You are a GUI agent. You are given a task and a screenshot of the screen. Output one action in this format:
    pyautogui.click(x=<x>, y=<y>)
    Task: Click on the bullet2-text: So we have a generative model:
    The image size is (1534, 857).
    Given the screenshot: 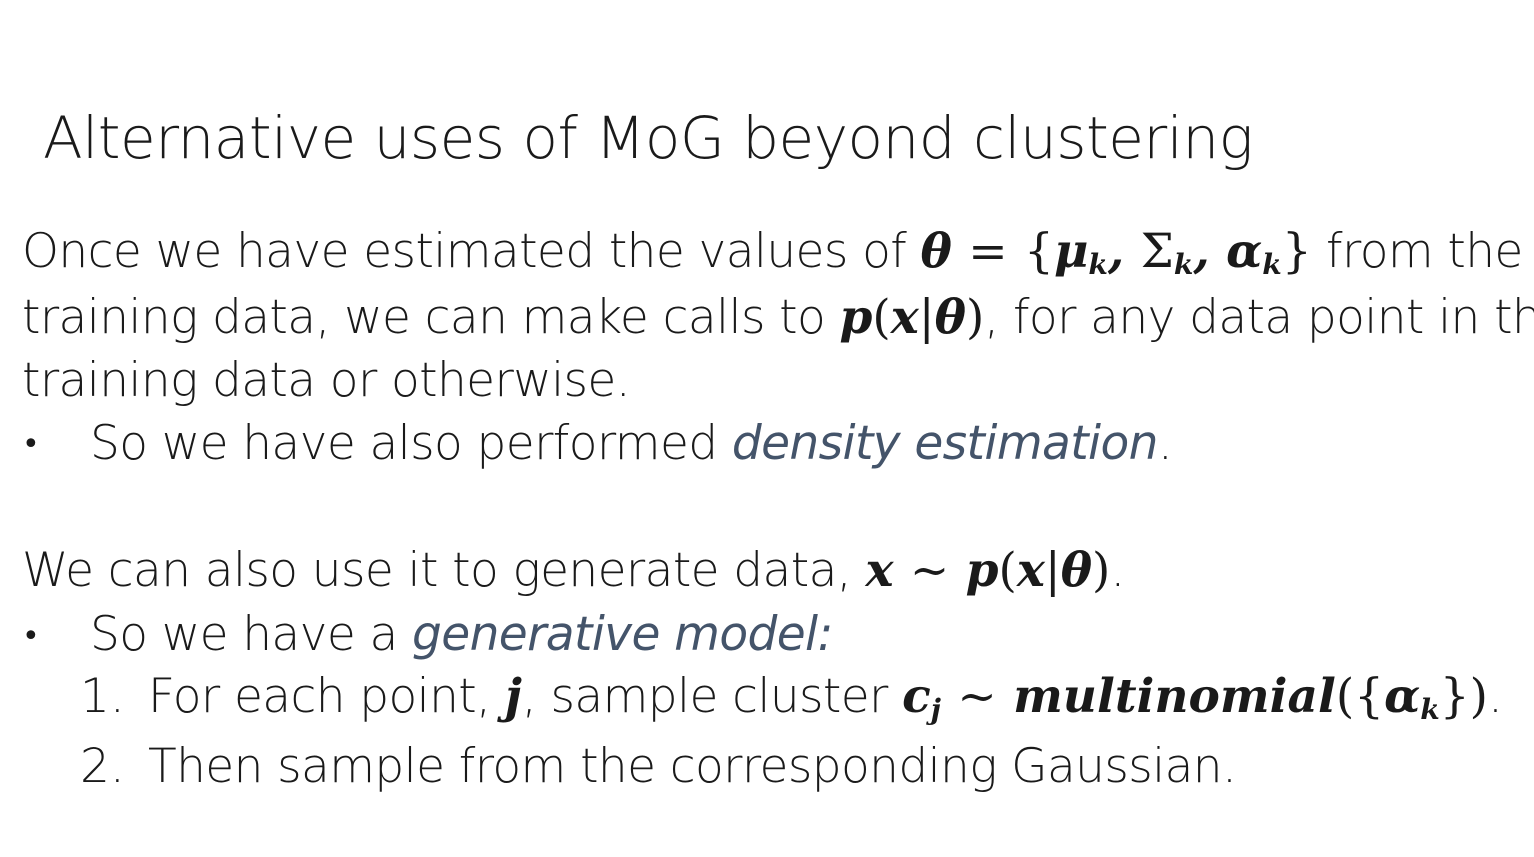 What is the action you would take?
    pyautogui.click(x=461, y=635)
    